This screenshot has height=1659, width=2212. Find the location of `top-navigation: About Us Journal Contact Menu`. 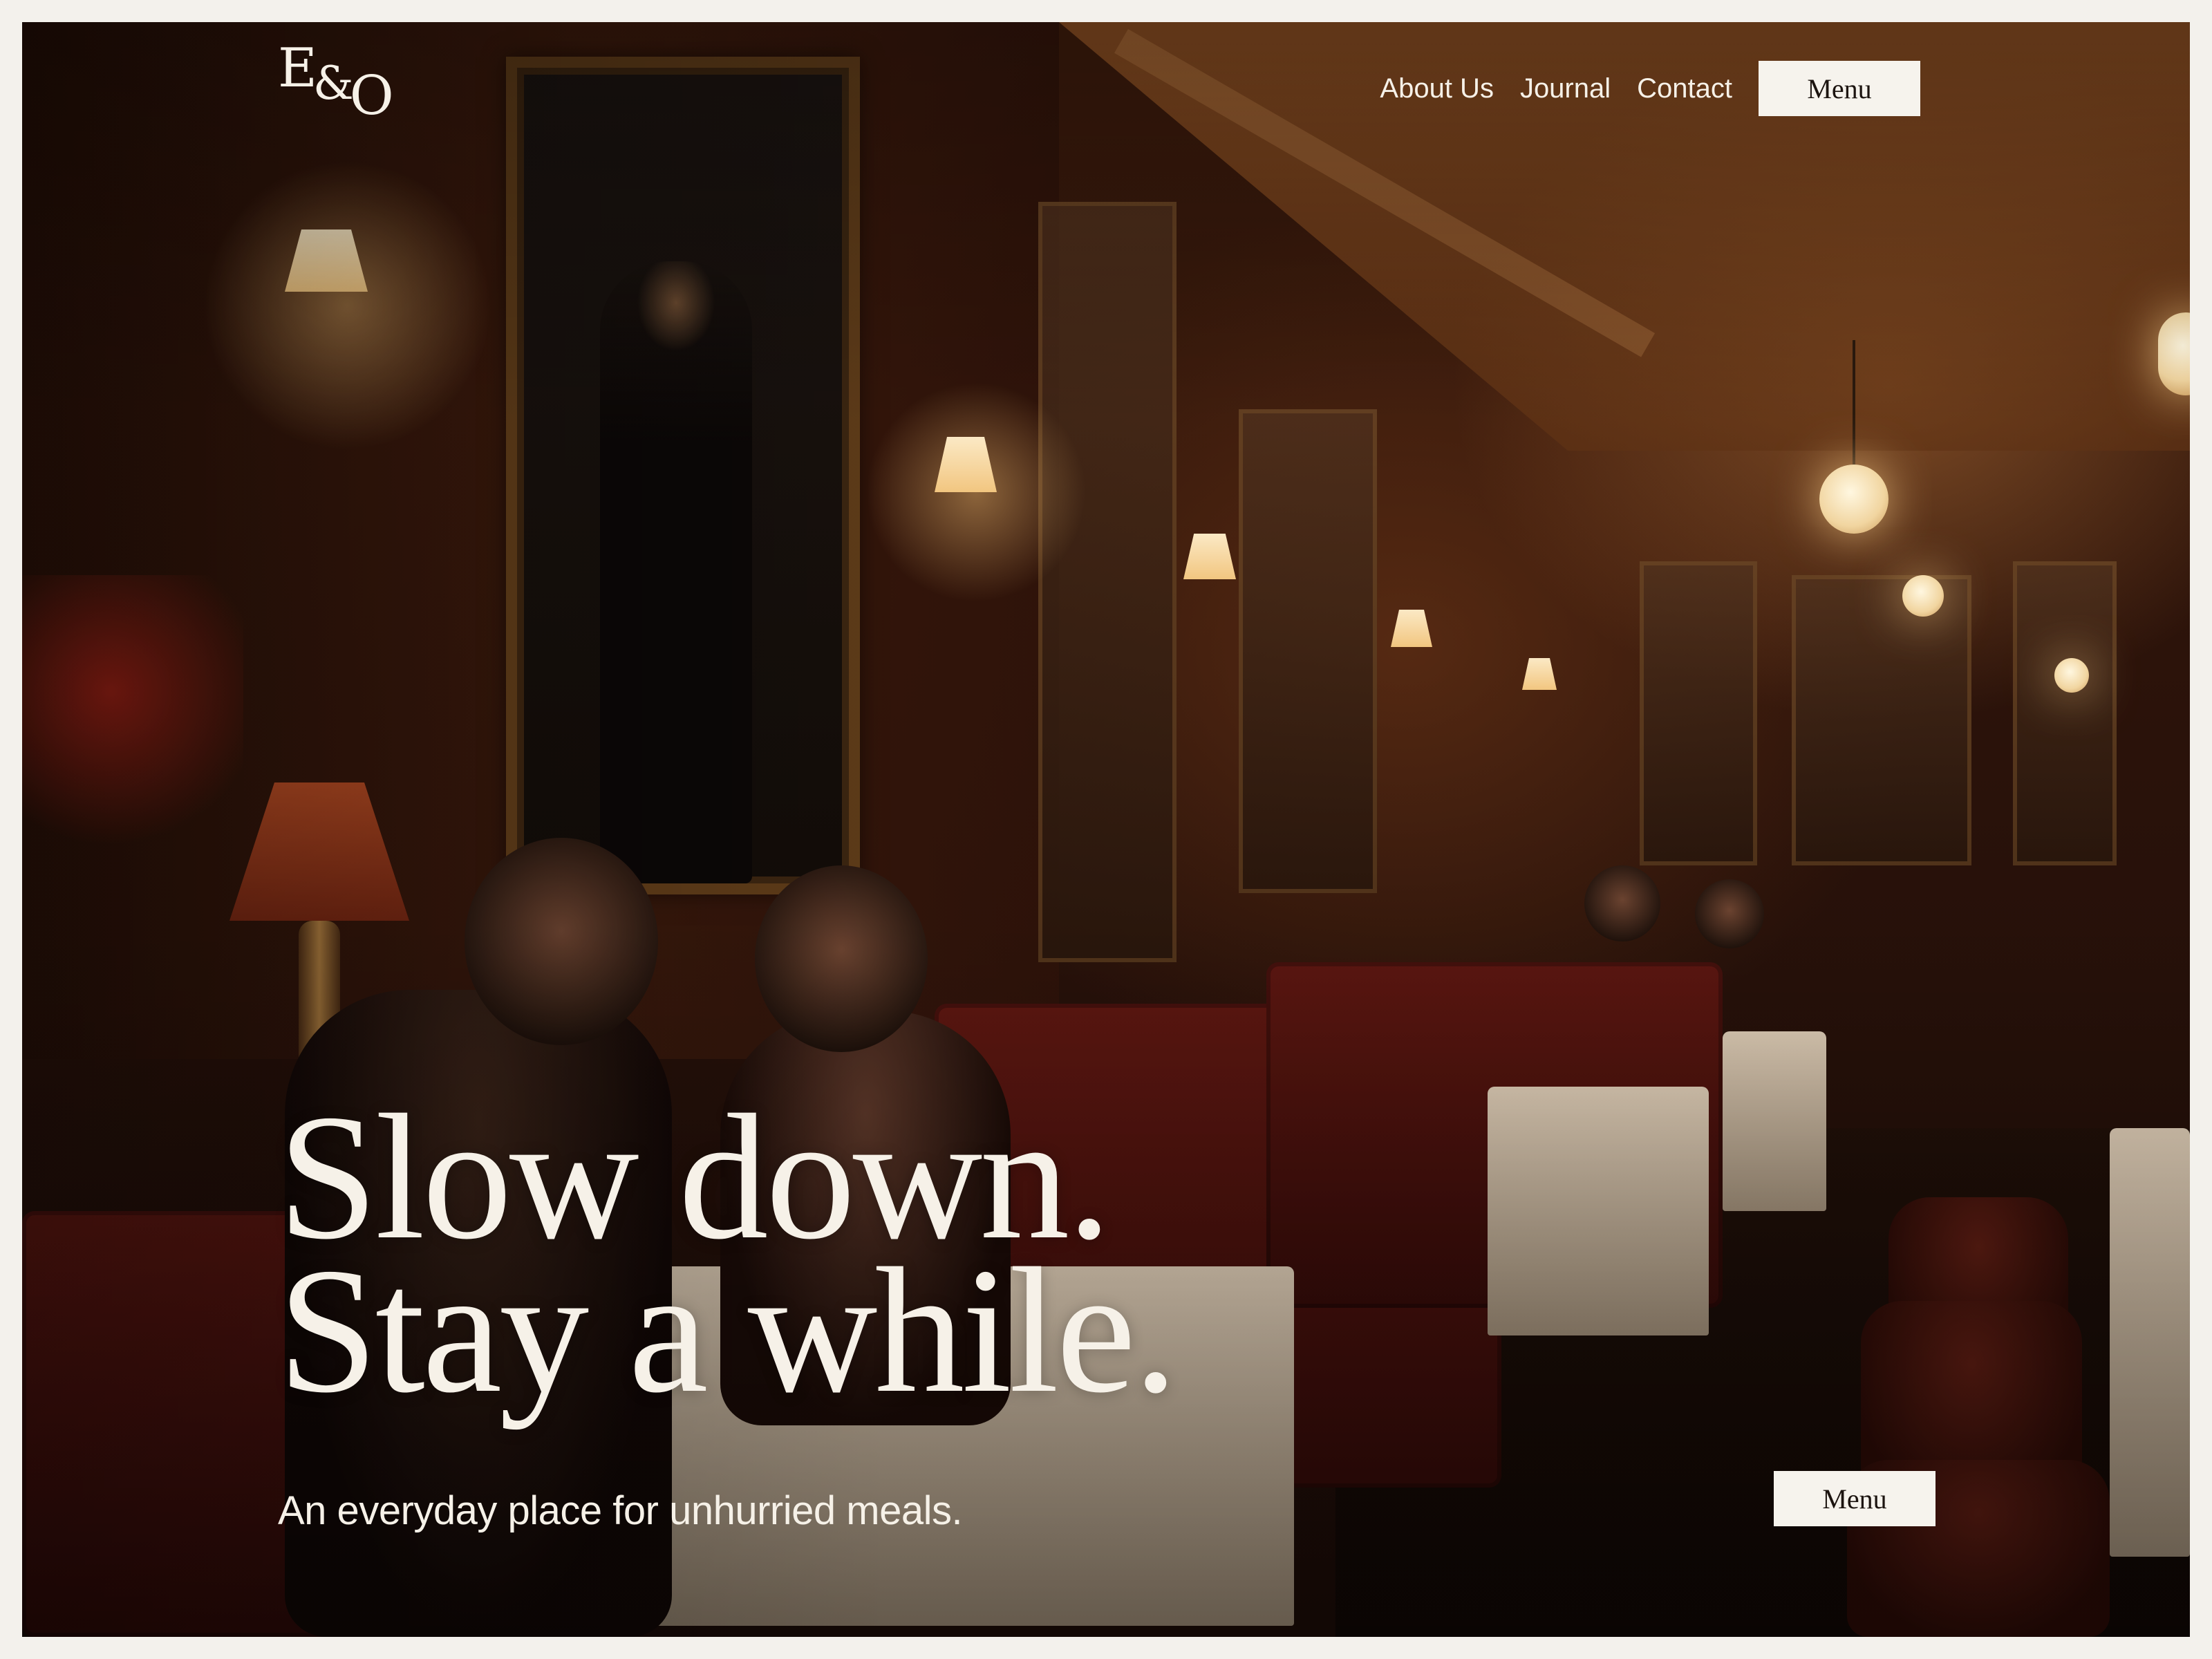

top-navigation: About Us Journal Contact Menu is located at coordinates (1650, 88).